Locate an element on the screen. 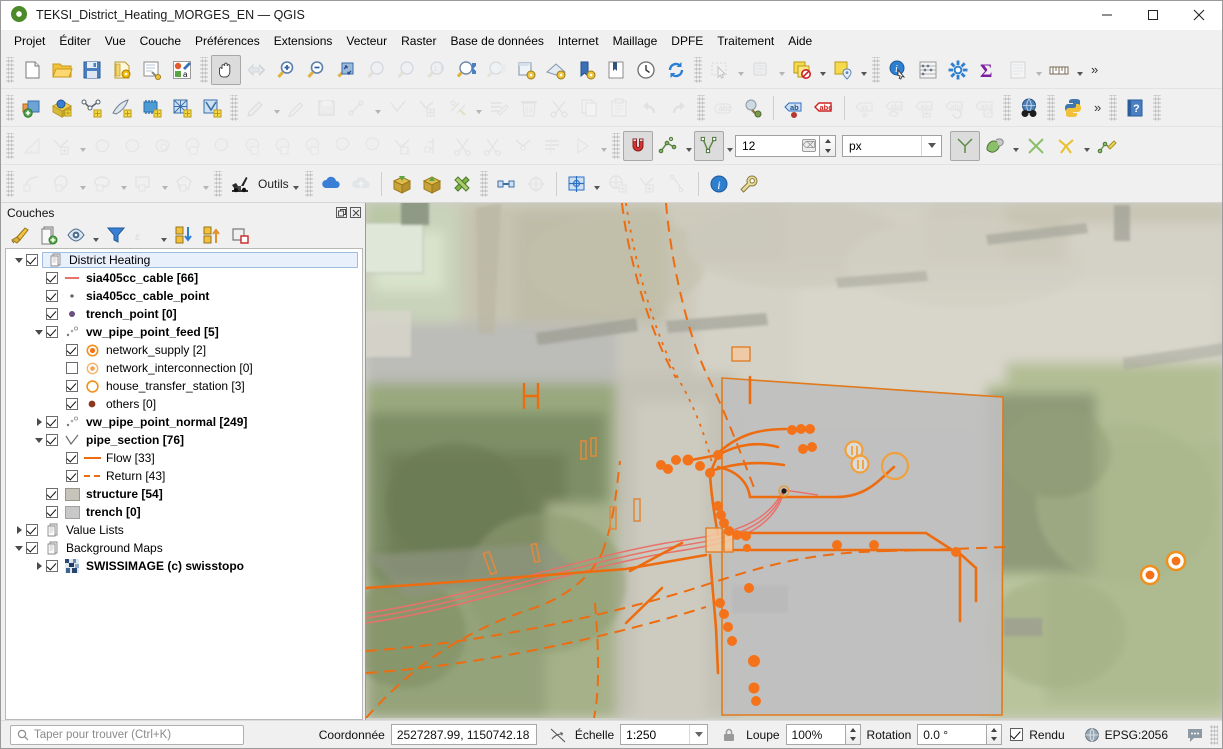 The height and width of the screenshot is (749, 1223). scalebar-dropdown is located at coordinates (1079, 70).